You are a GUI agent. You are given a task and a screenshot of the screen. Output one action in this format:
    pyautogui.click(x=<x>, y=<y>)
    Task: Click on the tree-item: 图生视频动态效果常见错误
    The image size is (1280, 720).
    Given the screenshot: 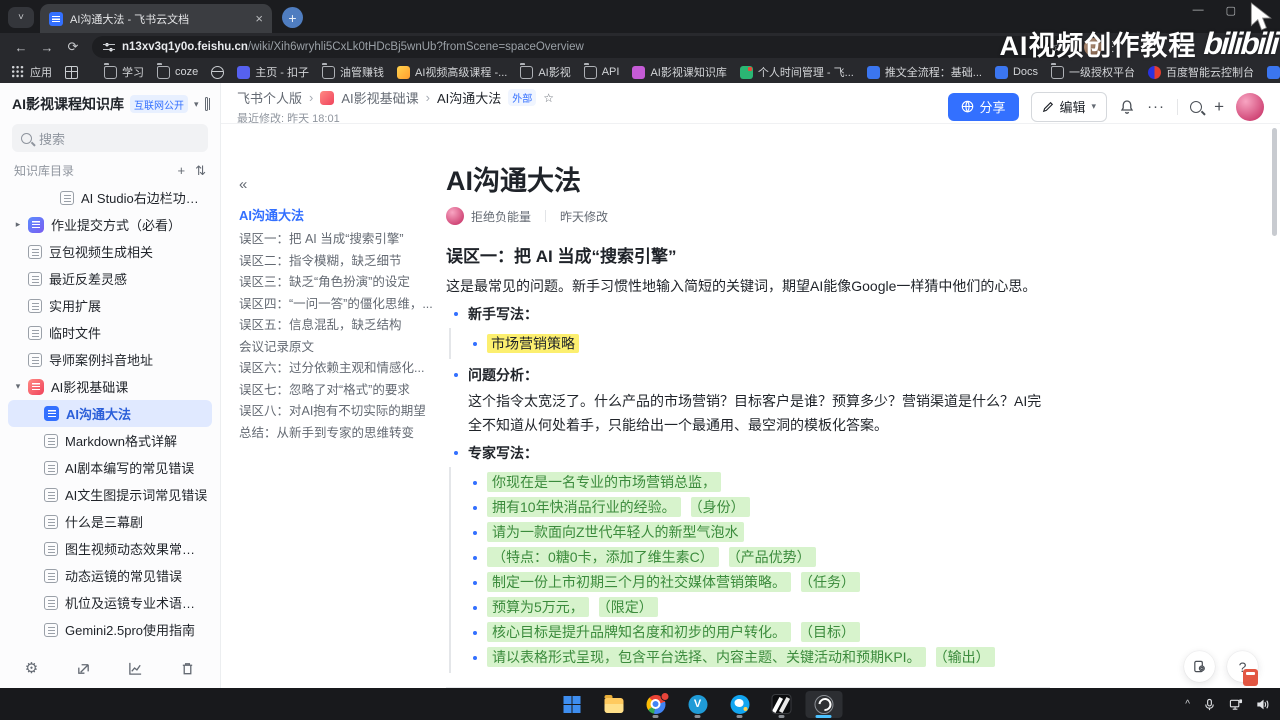 What is the action you would take?
    pyautogui.click(x=110, y=548)
    